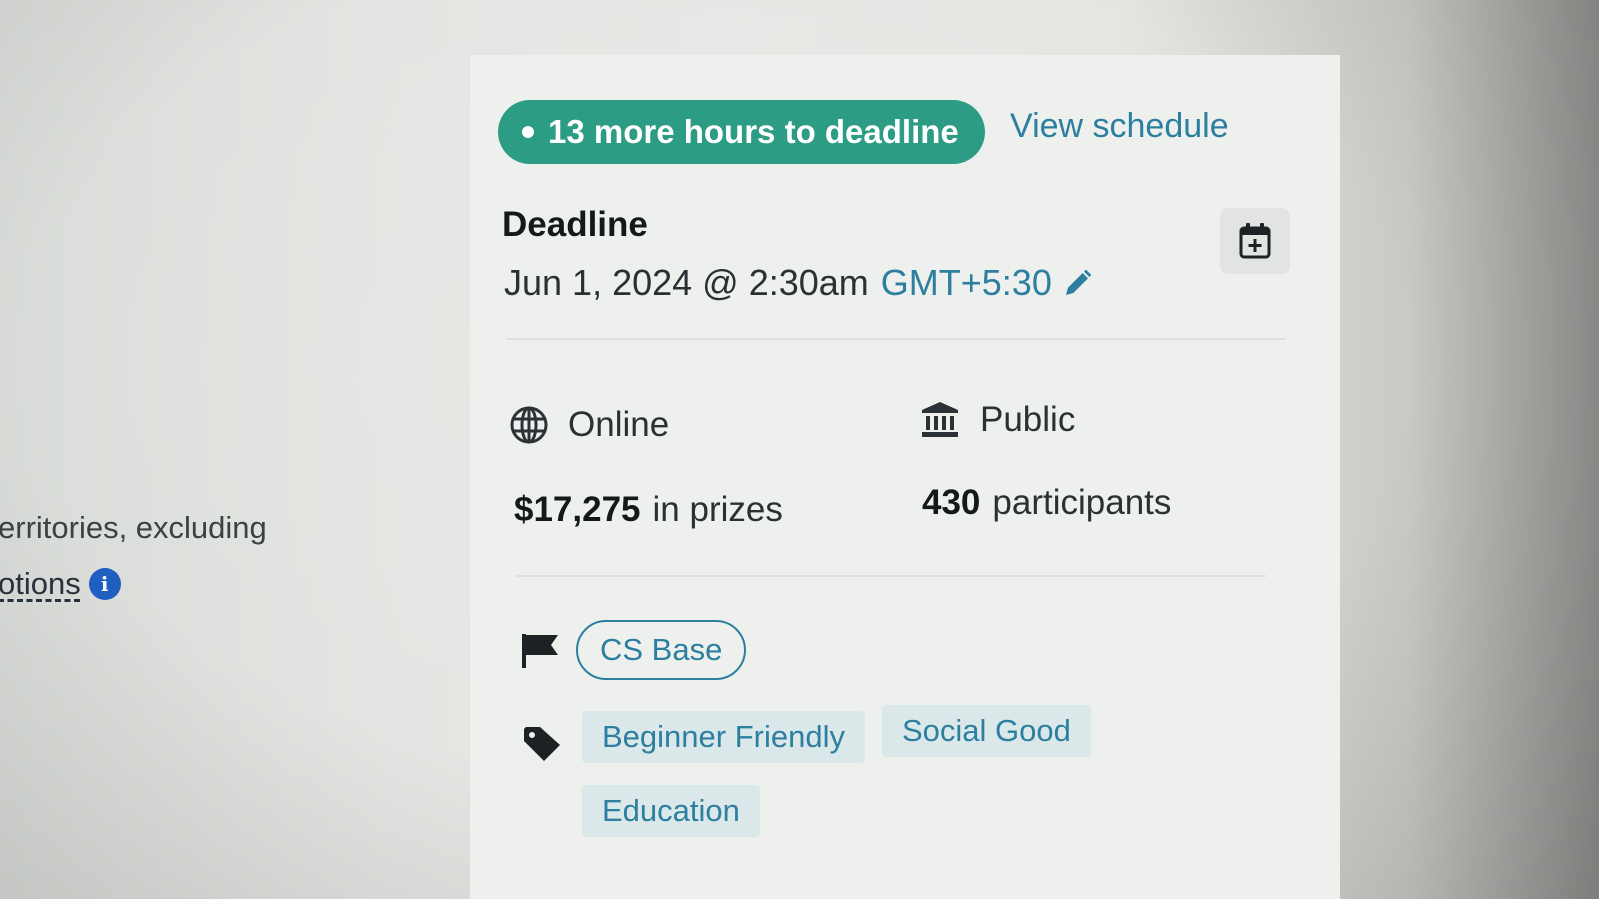 This screenshot has height=899, width=1599. Describe the element at coordinates (528, 132) in the screenshot. I see `status-dot-icon` at that location.